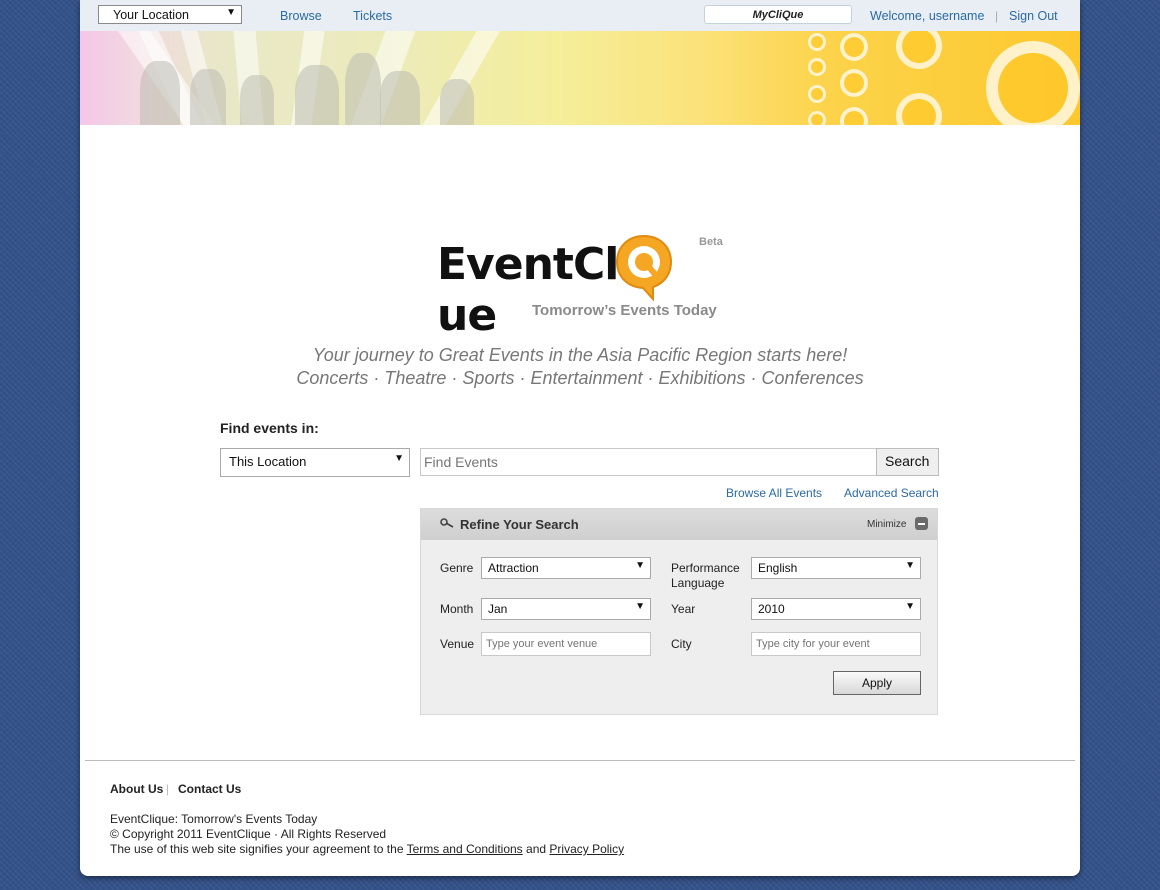 Image resolution: width=1160 pixels, height=890 pixels. What do you see at coordinates (447, 523) in the screenshot?
I see `key-icon` at bounding box center [447, 523].